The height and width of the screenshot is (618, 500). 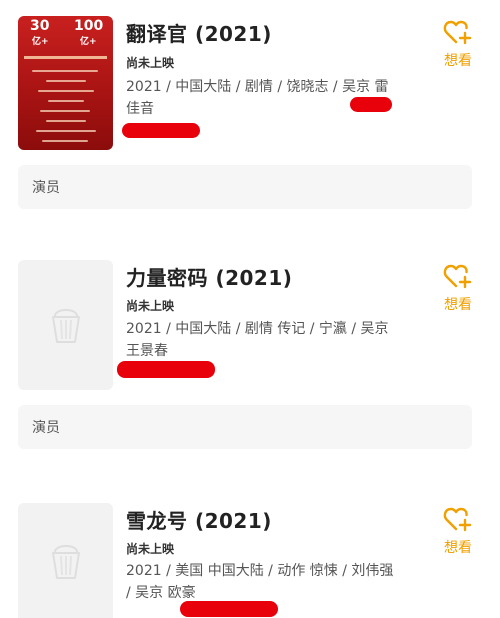 I want to click on poster-badge-number: 100, so click(x=89, y=26).